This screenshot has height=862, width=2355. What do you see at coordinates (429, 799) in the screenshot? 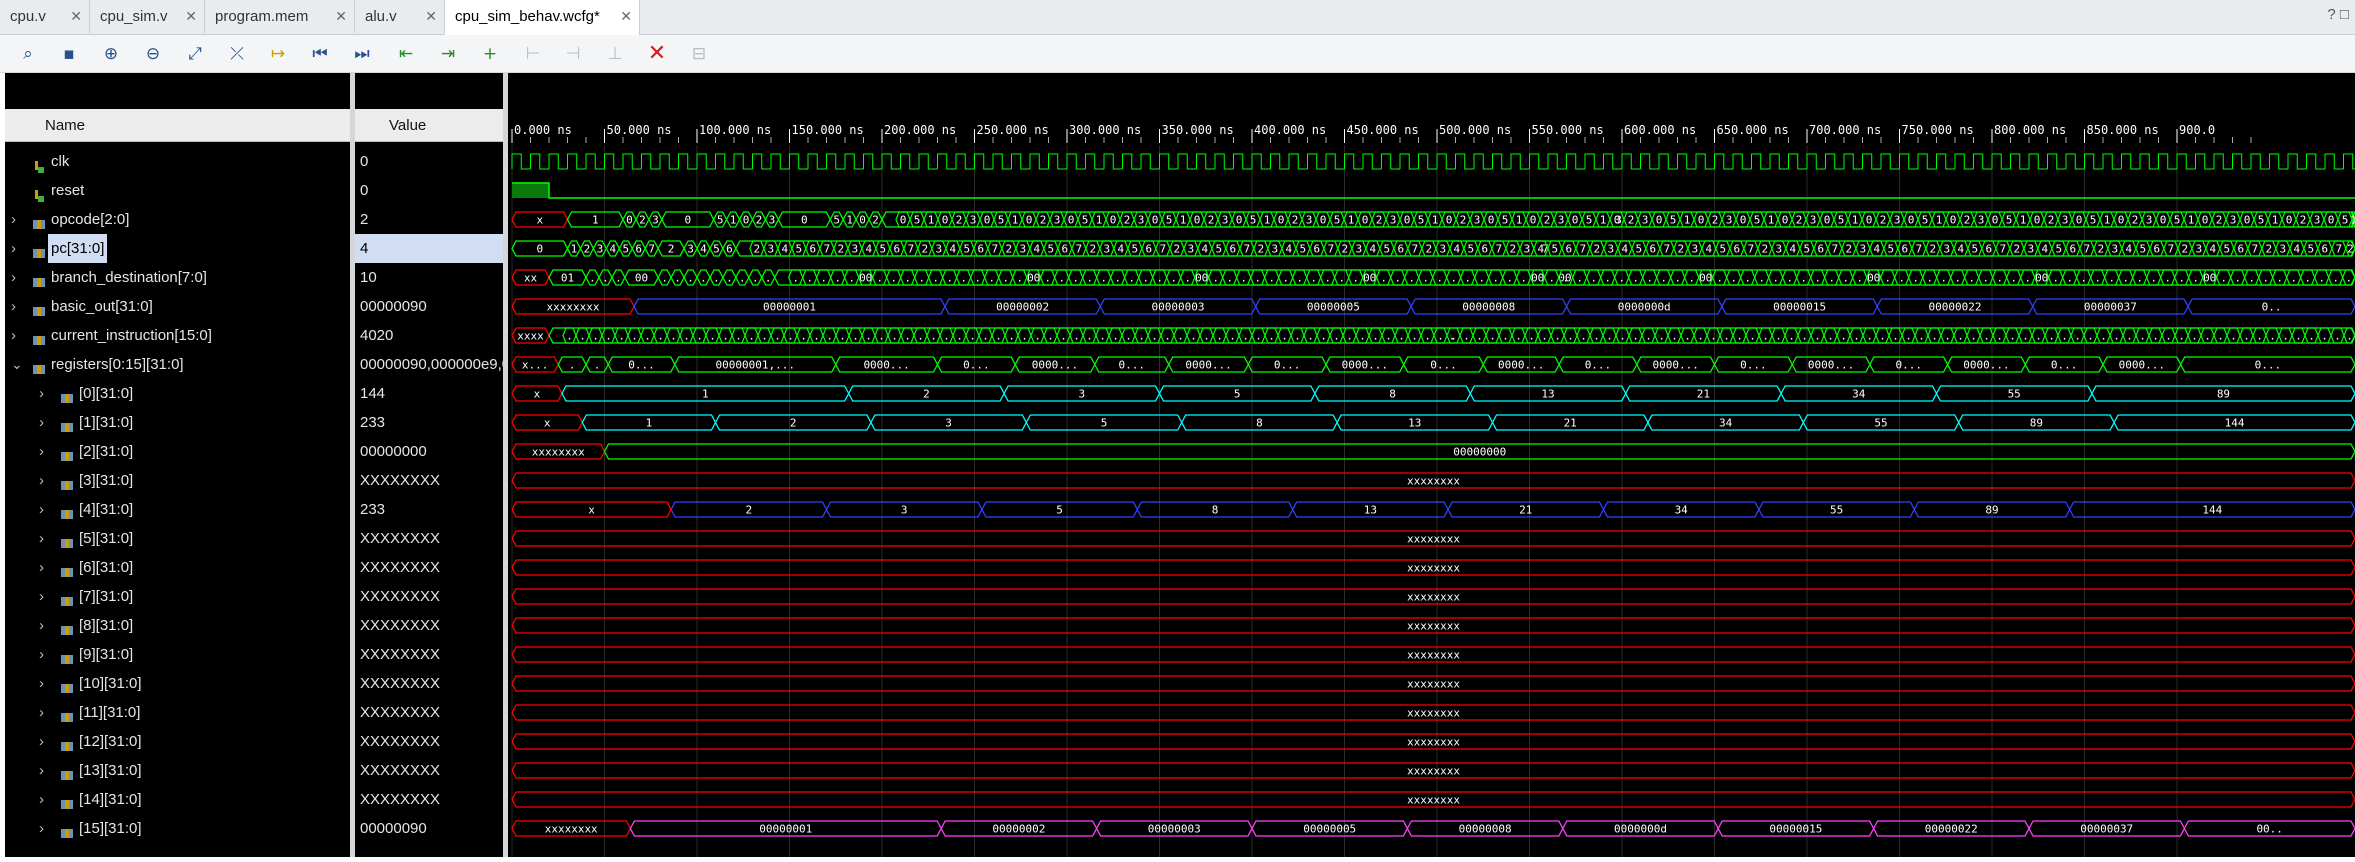
I see `signal-value-row-r14: XXXXXXXX` at bounding box center [429, 799].